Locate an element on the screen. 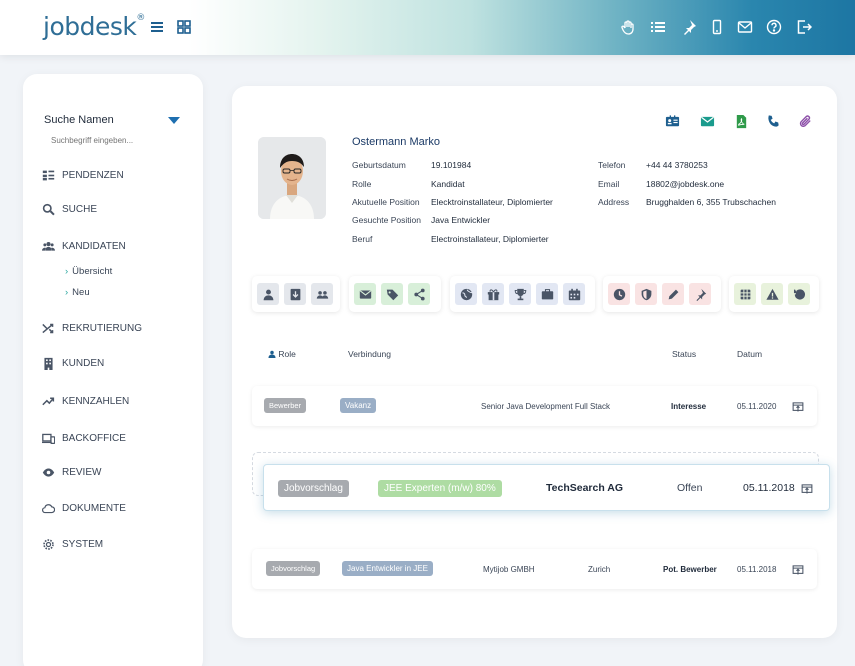 The image size is (855, 666). globe-icon is located at coordinates (466, 294).